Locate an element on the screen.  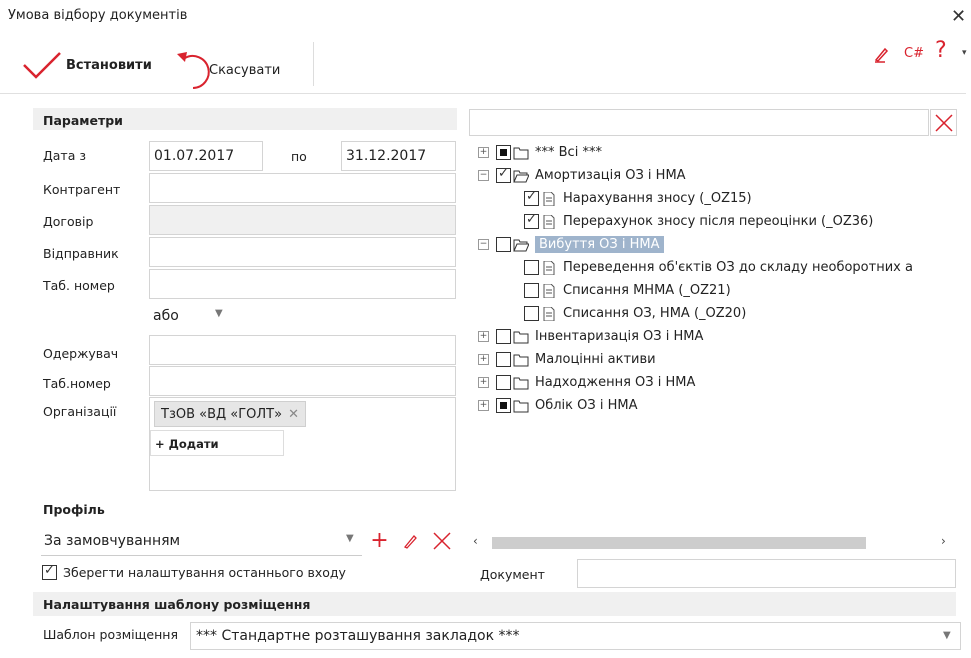
help-icon: ? is located at coordinates (941, 50).